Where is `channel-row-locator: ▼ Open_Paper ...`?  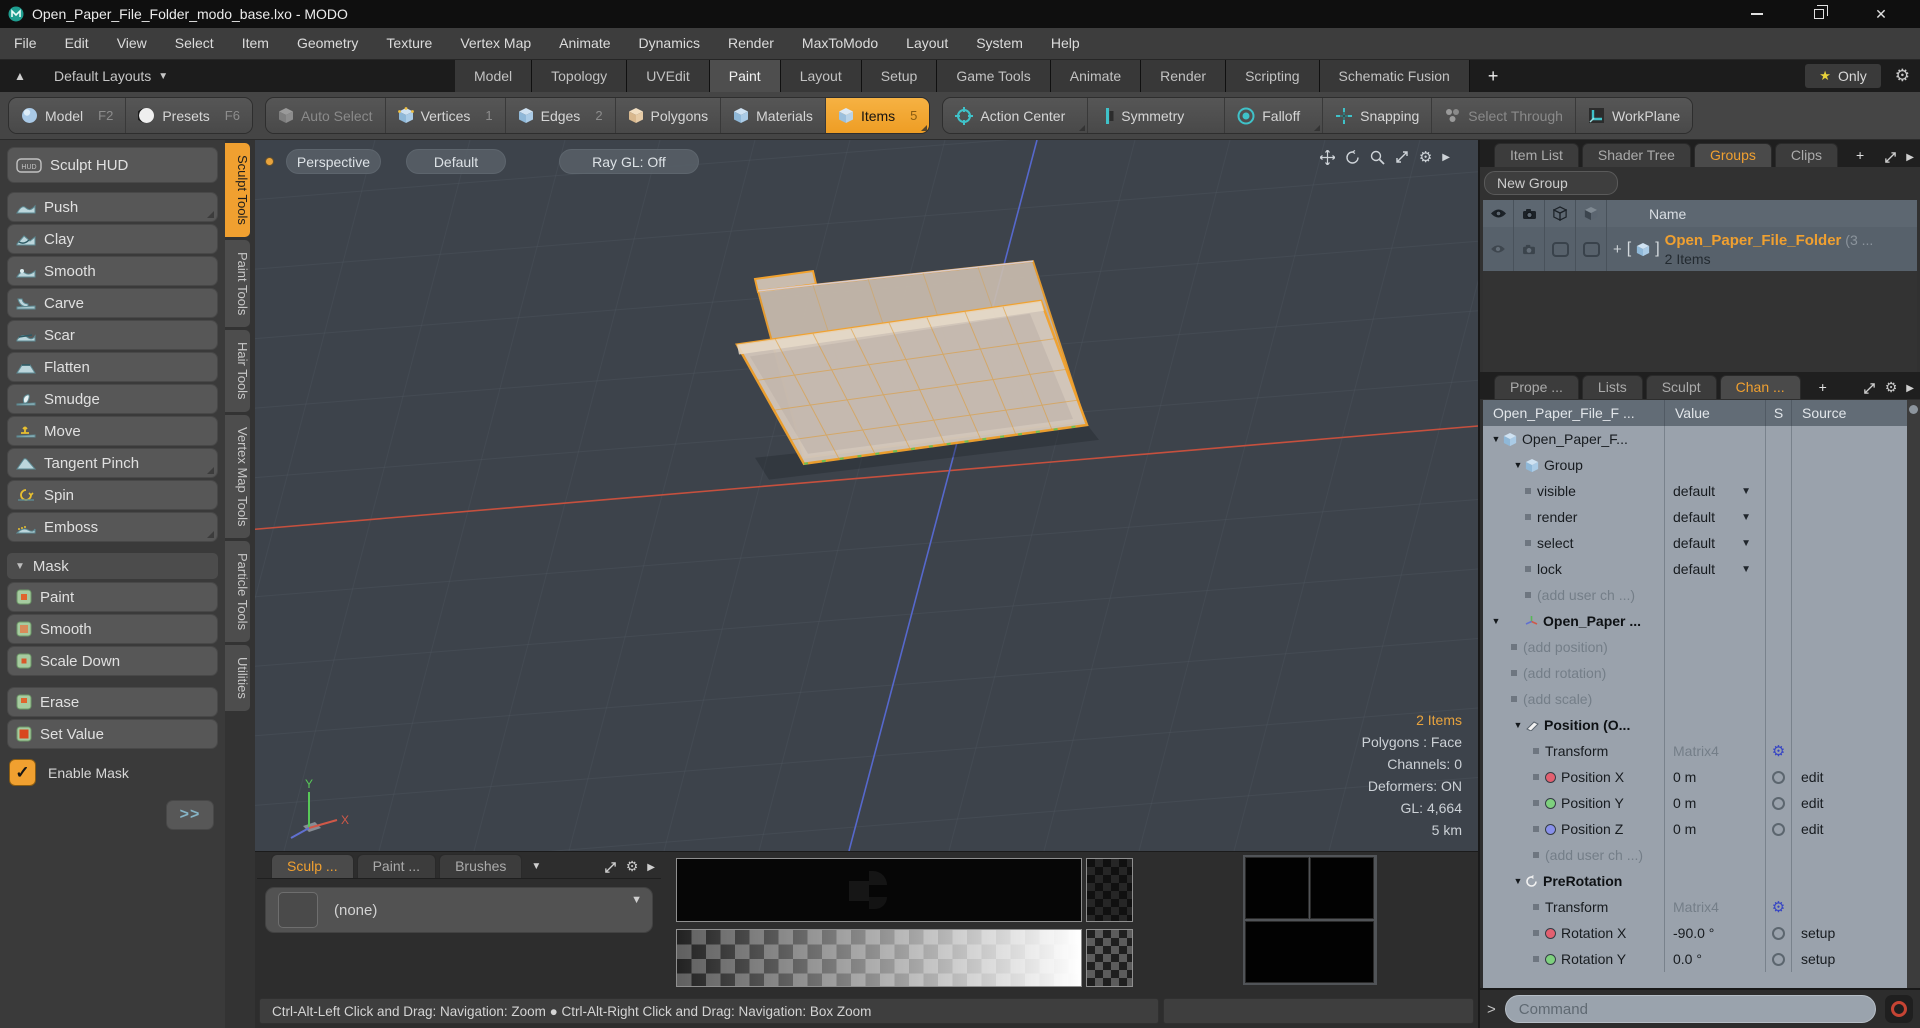
channel-row-locator: ▼ Open_Paper ... is located at coordinates (1695, 621).